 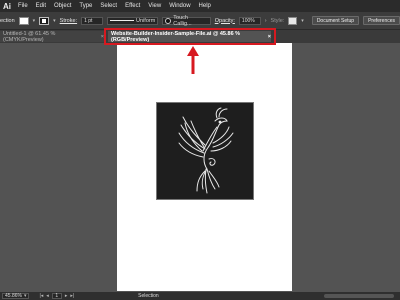 What do you see at coordinates (62, 6) in the screenshot?
I see `menu-item-object: Object` at bounding box center [62, 6].